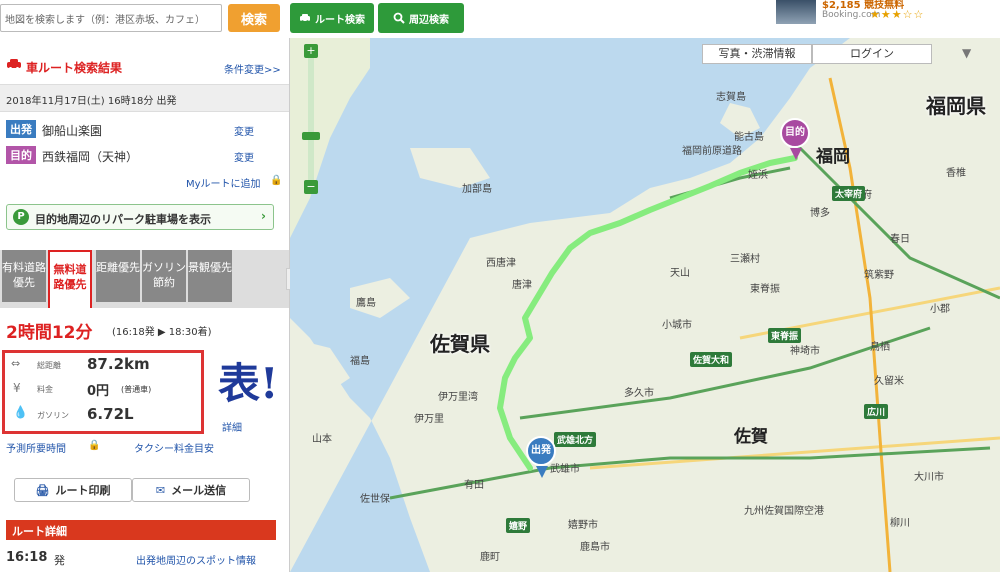  I want to click on map-label-fukuoka: 福岡, so click(833, 157).